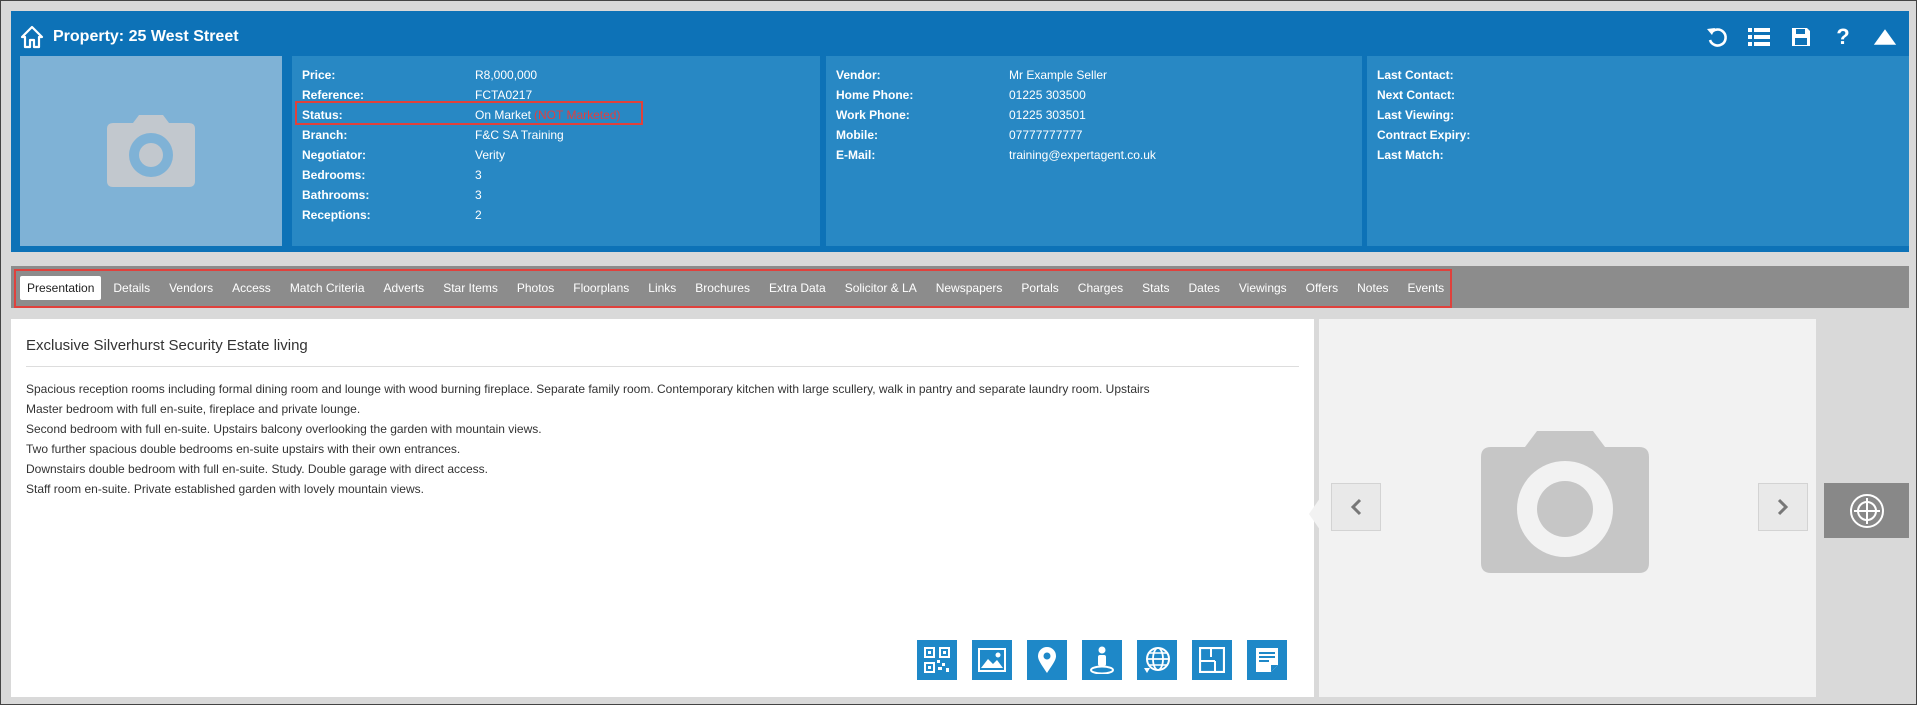 The height and width of the screenshot is (705, 1917). Describe the element at coordinates (1843, 36) in the screenshot. I see `help-icon: ?` at that location.